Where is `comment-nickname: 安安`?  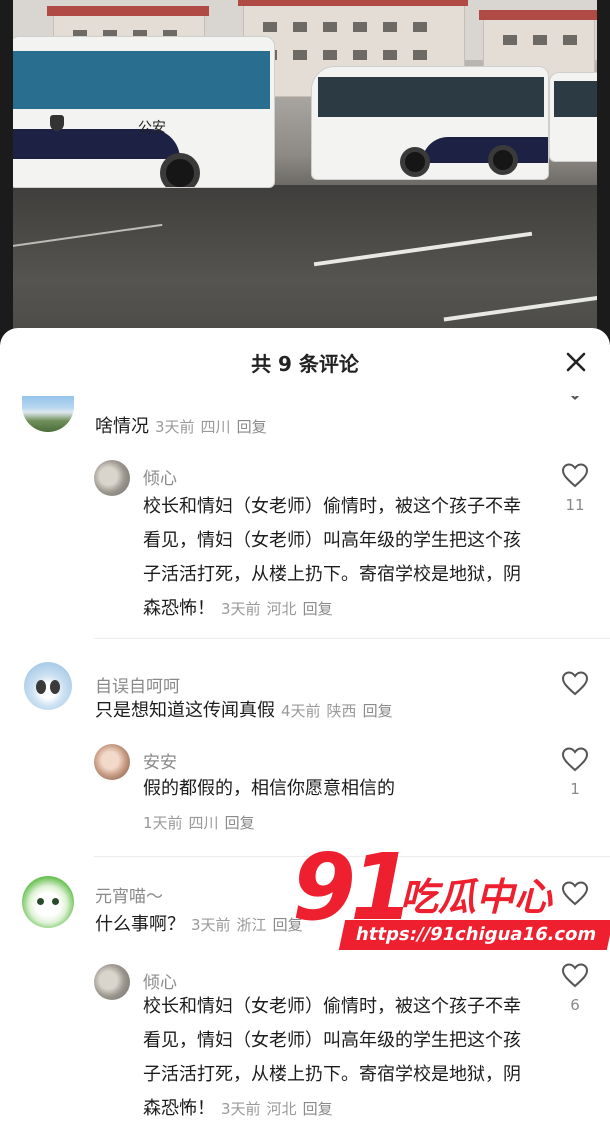 comment-nickname: 安安 is located at coordinates (160, 760).